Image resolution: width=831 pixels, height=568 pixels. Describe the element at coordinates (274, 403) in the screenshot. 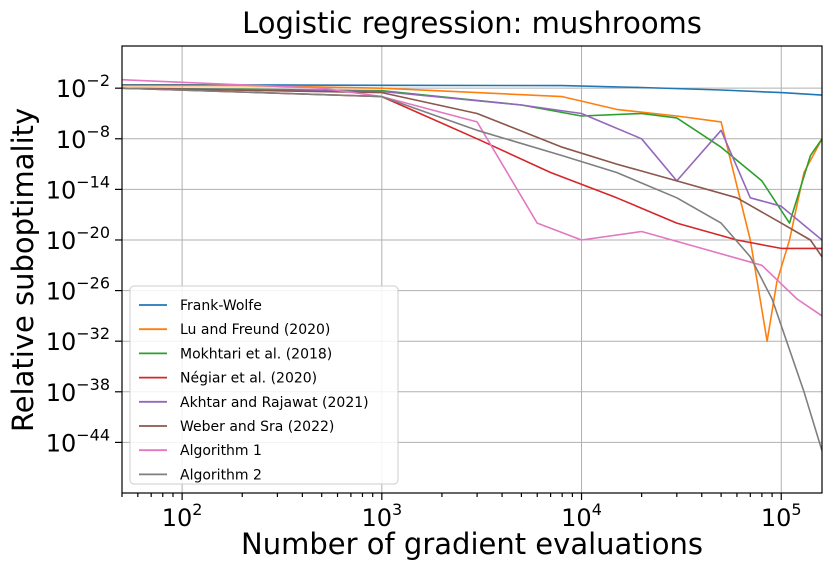

I see `legend-label-4: Akhtar and Rajawat (2021)` at that location.